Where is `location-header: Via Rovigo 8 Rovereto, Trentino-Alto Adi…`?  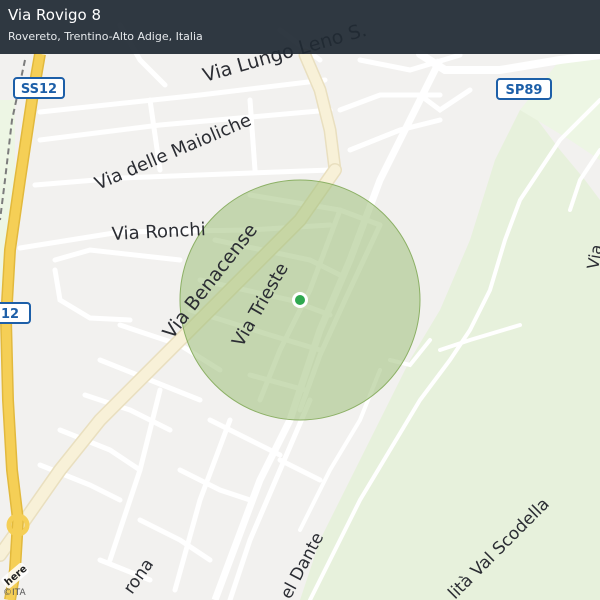
location-header: Via Rovigo 8 Rovereto, Trentino-Alto Adi… is located at coordinates (300, 27).